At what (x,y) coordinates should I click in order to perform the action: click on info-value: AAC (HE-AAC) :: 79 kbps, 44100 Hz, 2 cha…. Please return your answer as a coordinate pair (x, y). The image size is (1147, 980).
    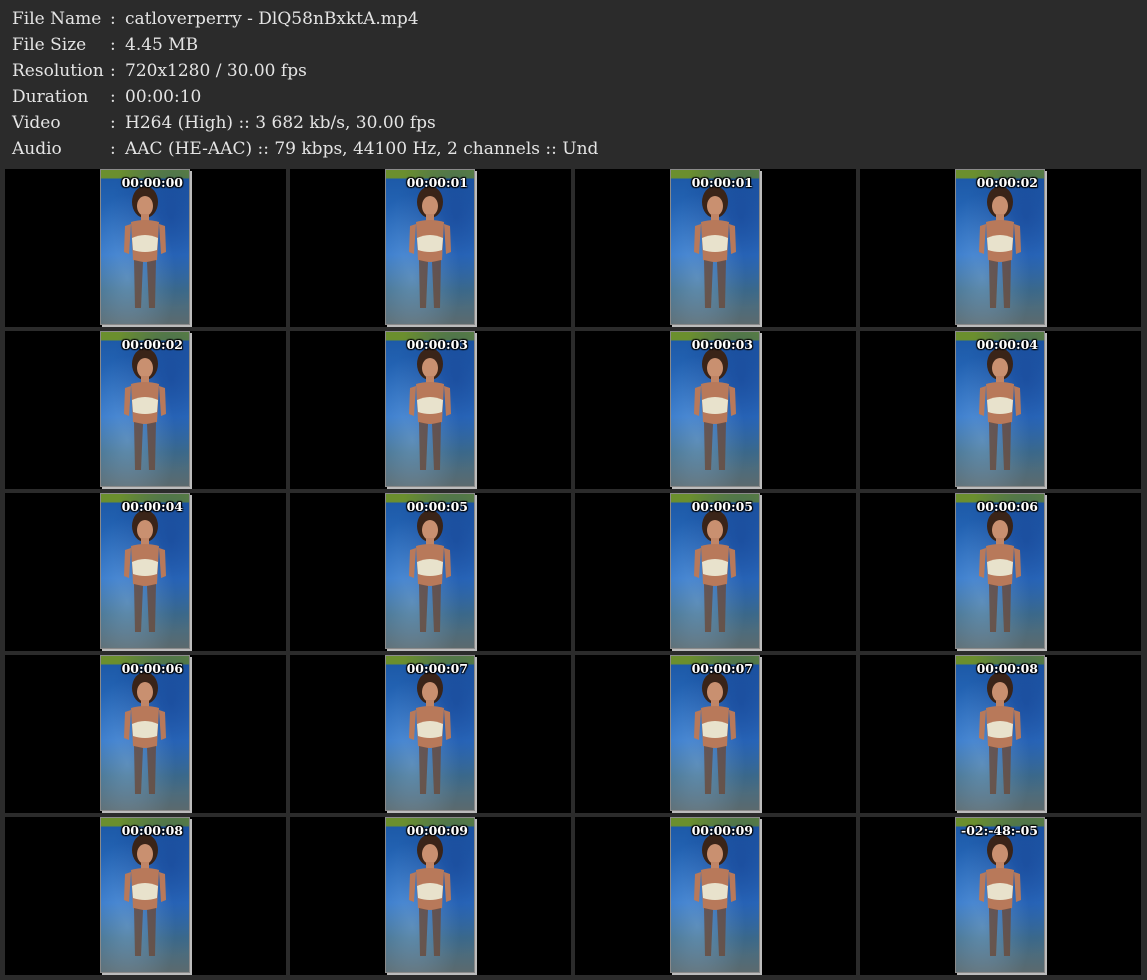
    Looking at the image, I should click on (362, 149).